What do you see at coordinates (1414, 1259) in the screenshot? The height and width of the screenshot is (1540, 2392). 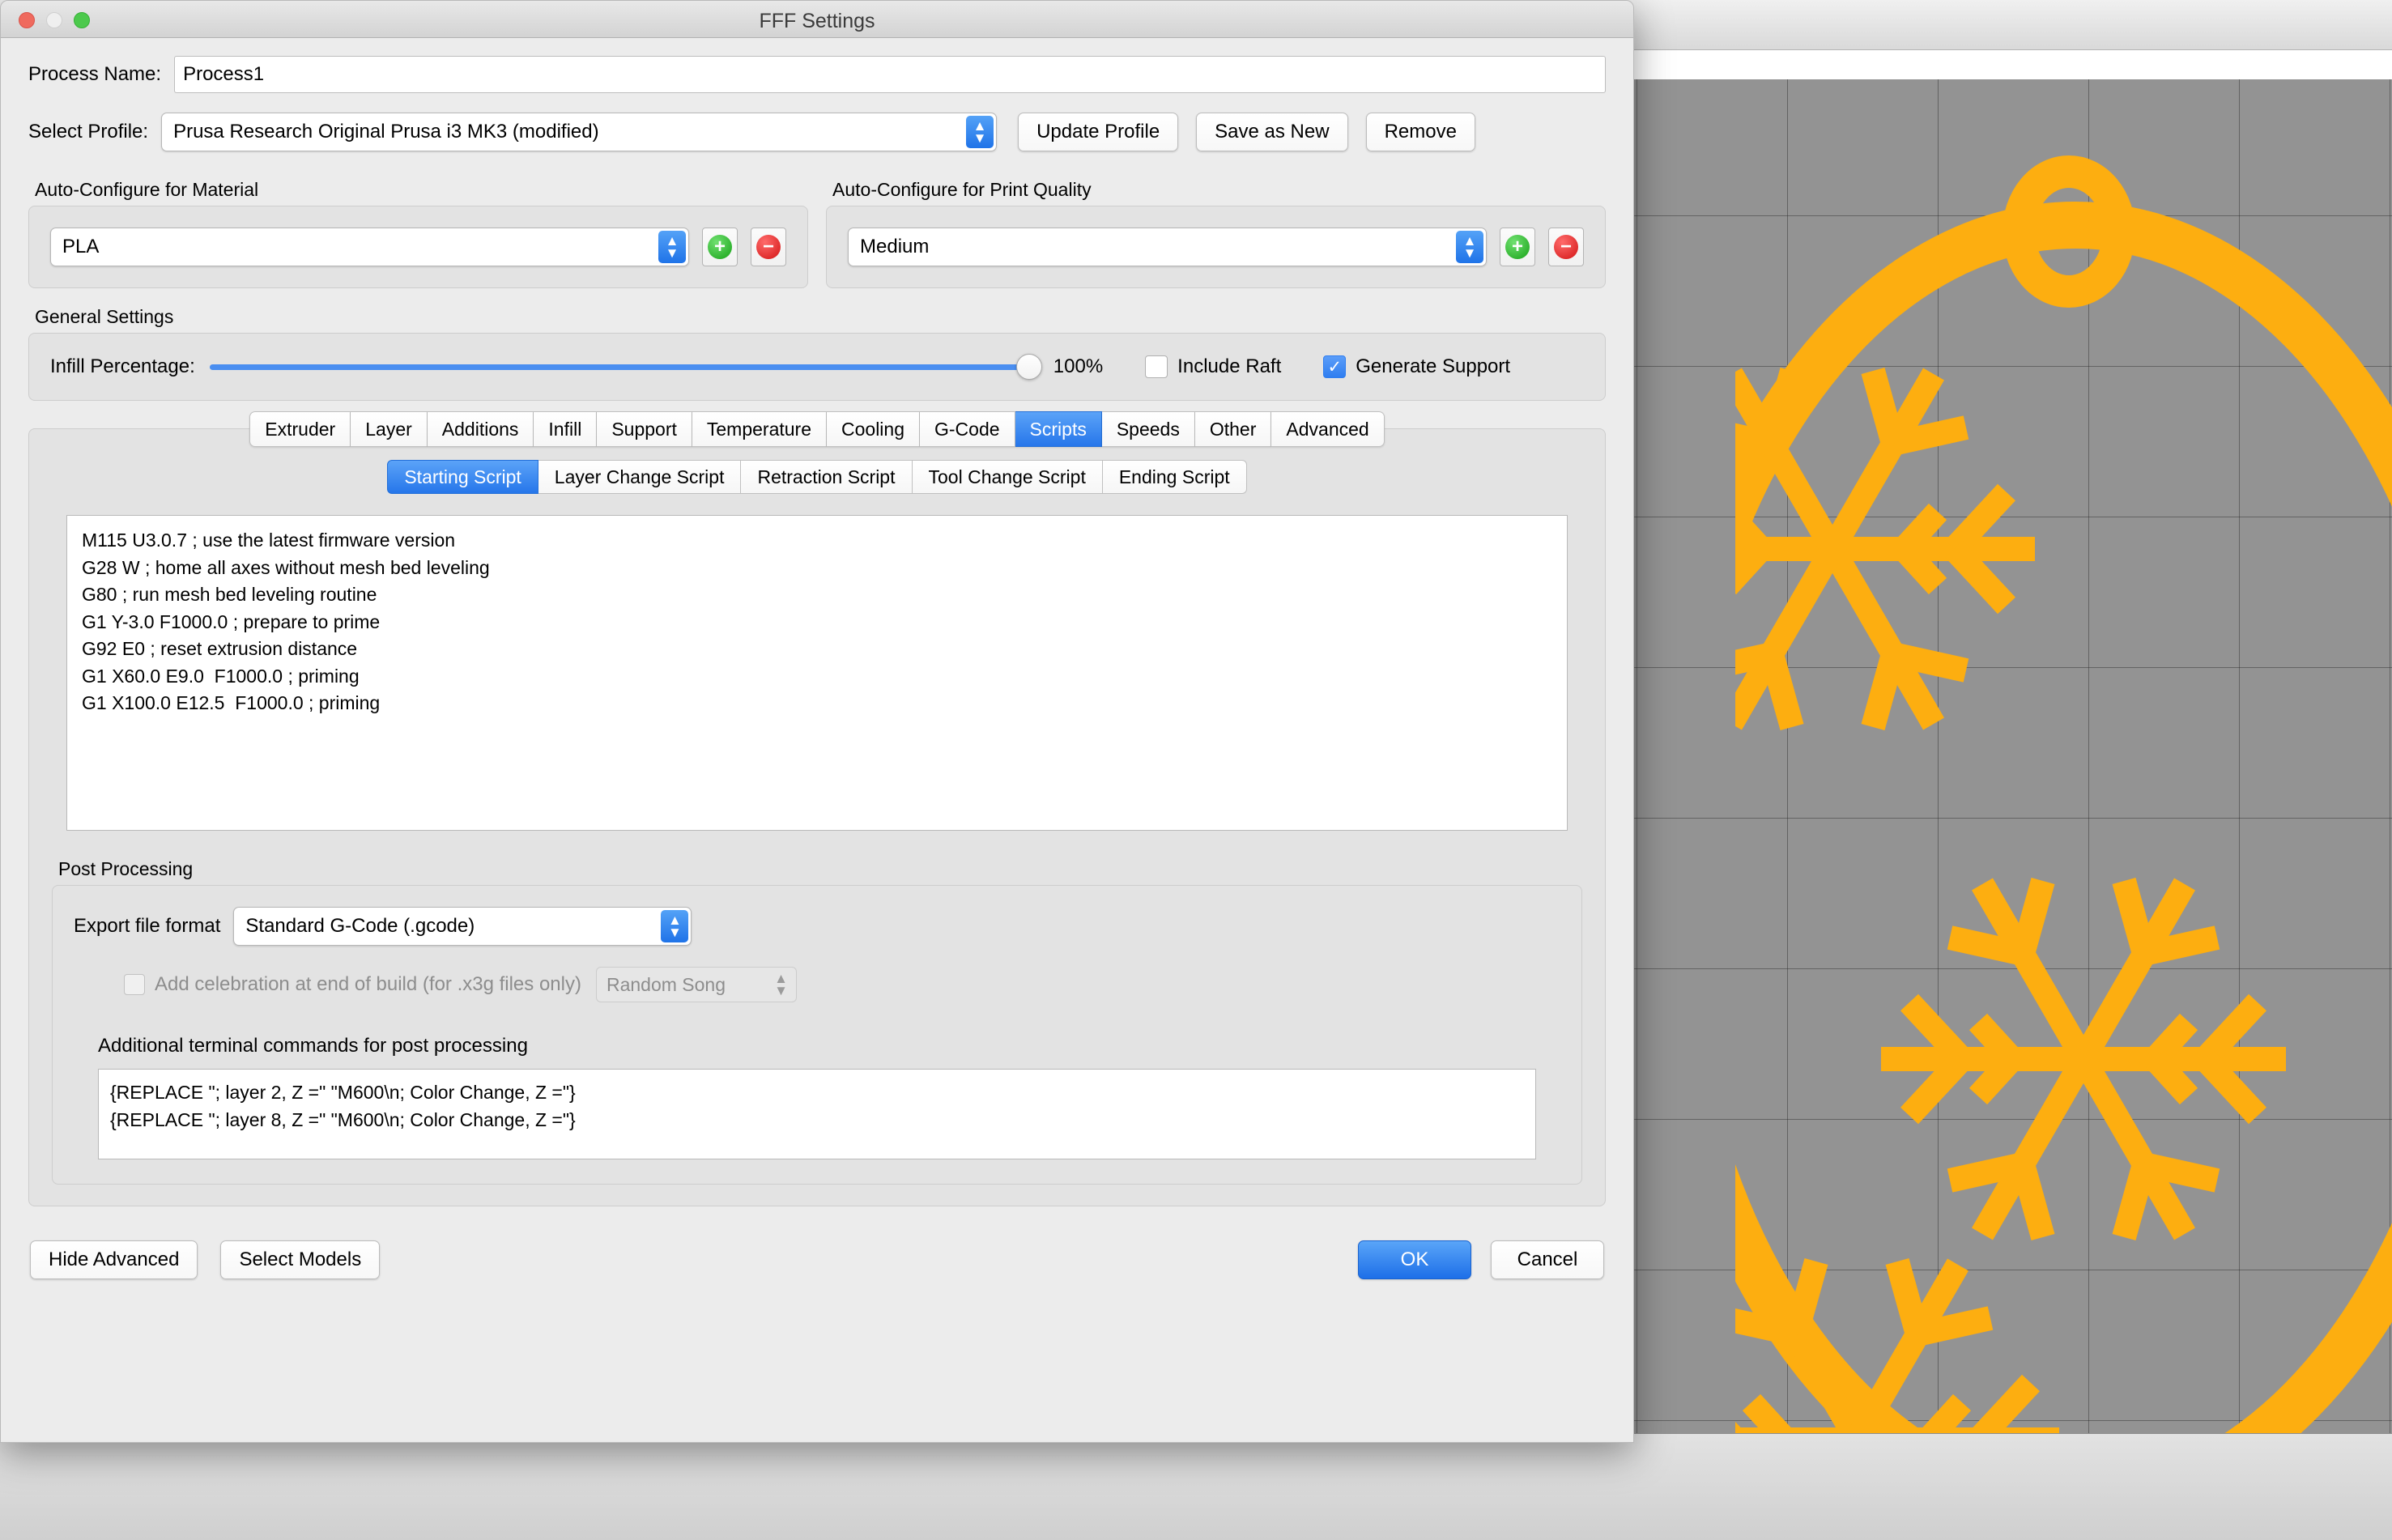 I see `ok-button: OK` at bounding box center [1414, 1259].